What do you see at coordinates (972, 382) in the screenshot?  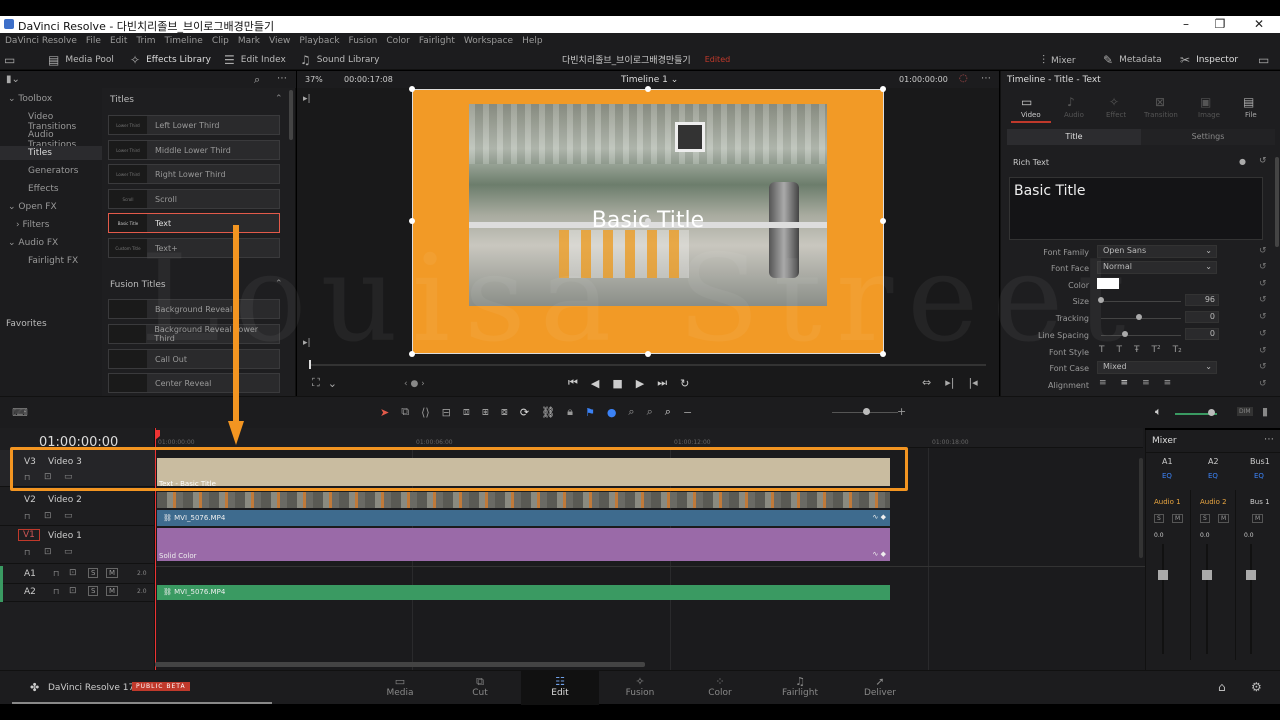 I see `mark-out-icon: |◂` at bounding box center [972, 382].